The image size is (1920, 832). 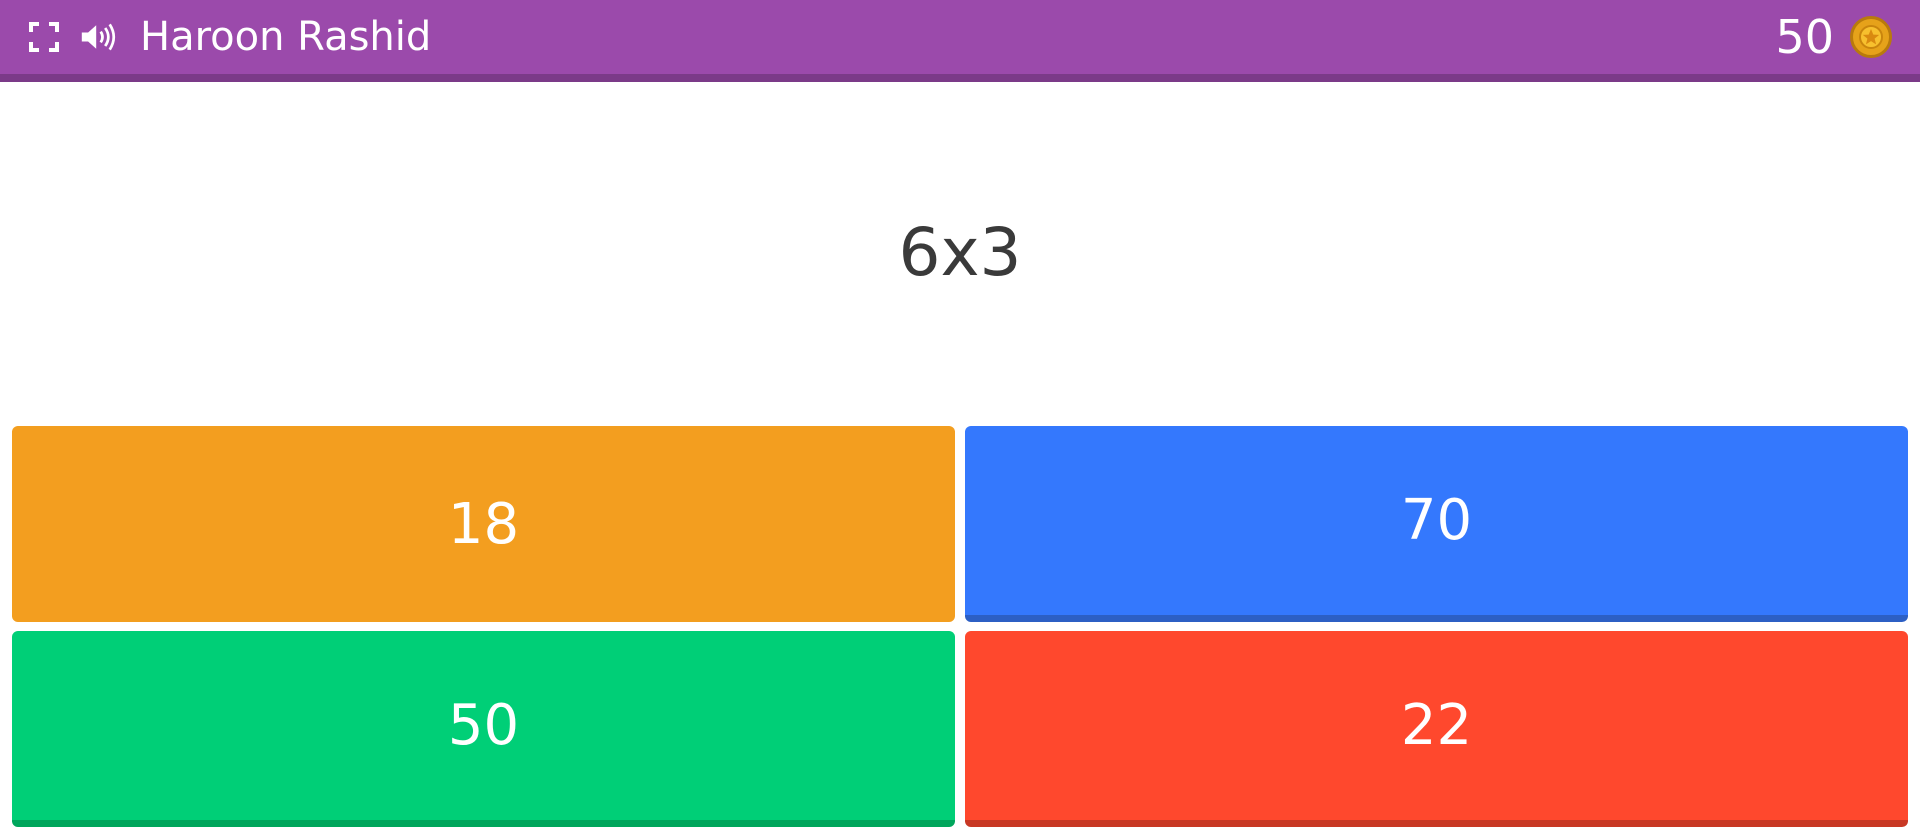 I want to click on fullscreen-icon, so click(x=44, y=37).